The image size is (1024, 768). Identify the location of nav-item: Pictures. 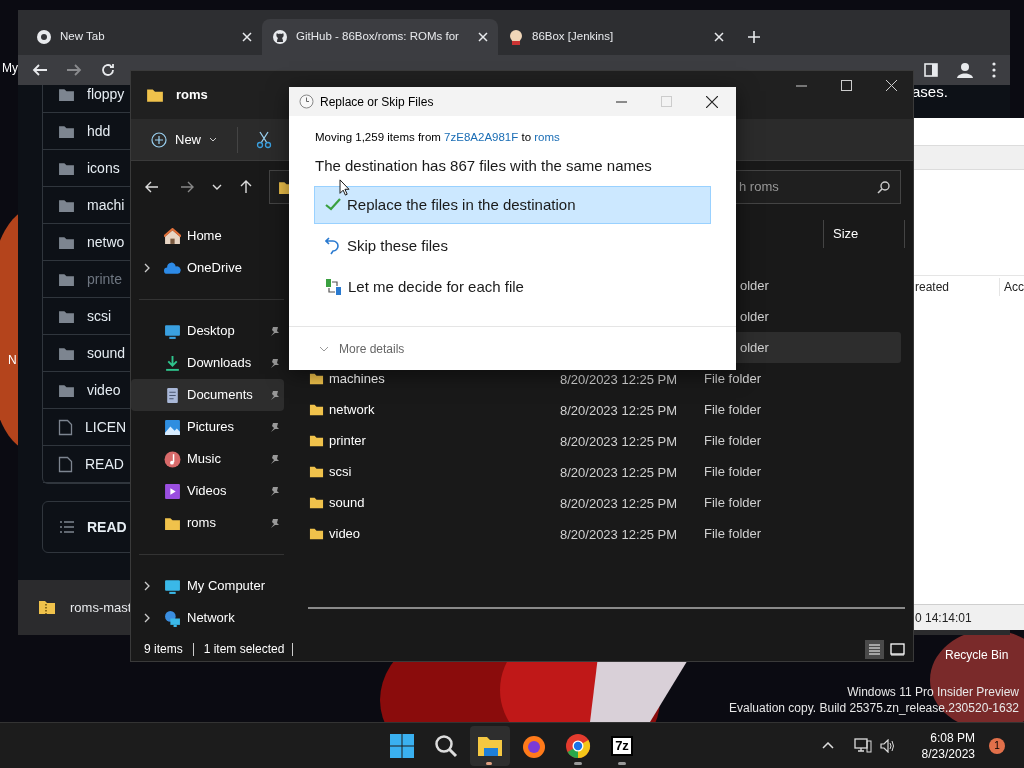
(207, 427).